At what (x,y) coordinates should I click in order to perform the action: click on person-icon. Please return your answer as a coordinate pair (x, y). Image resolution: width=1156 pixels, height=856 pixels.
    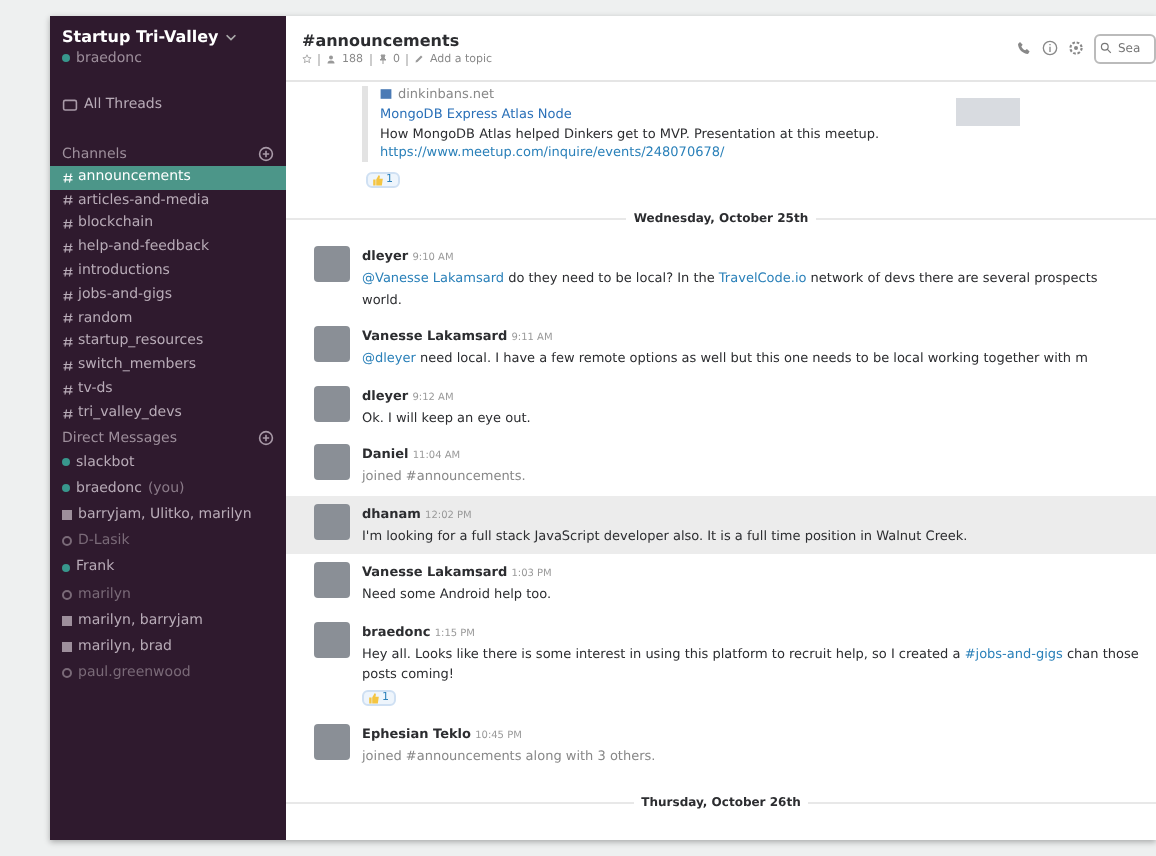
    Looking at the image, I should click on (331, 59).